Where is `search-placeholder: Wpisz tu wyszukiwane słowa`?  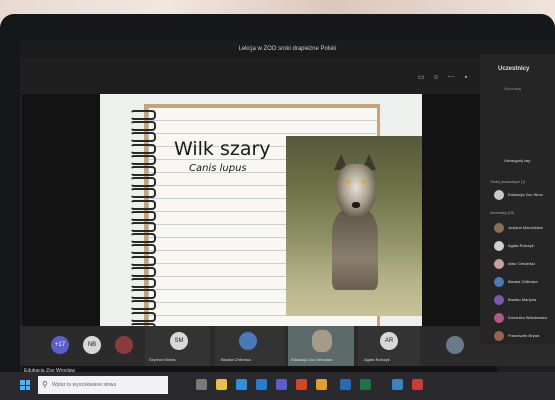
search-placeholder: Wpisz tu wyszukiwane słowa is located at coordinates (84, 385).